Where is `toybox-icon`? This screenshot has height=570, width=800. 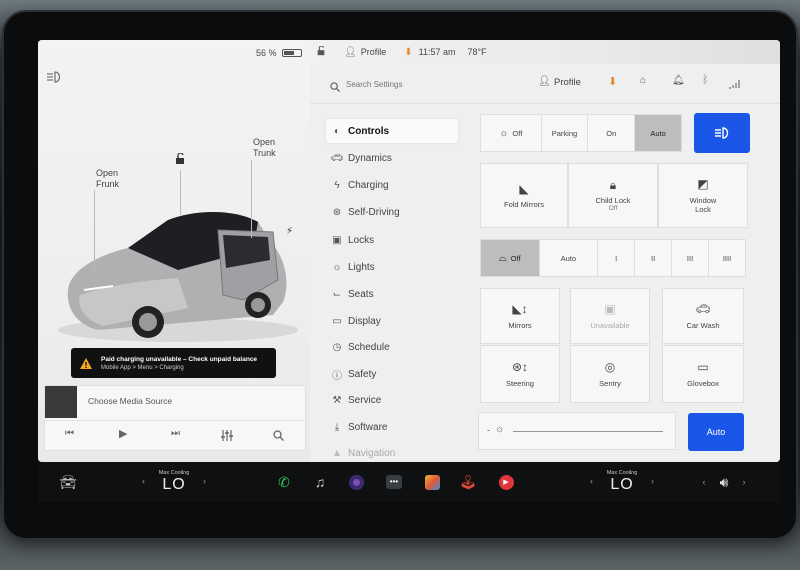
toybox-icon is located at coordinates (432, 482).